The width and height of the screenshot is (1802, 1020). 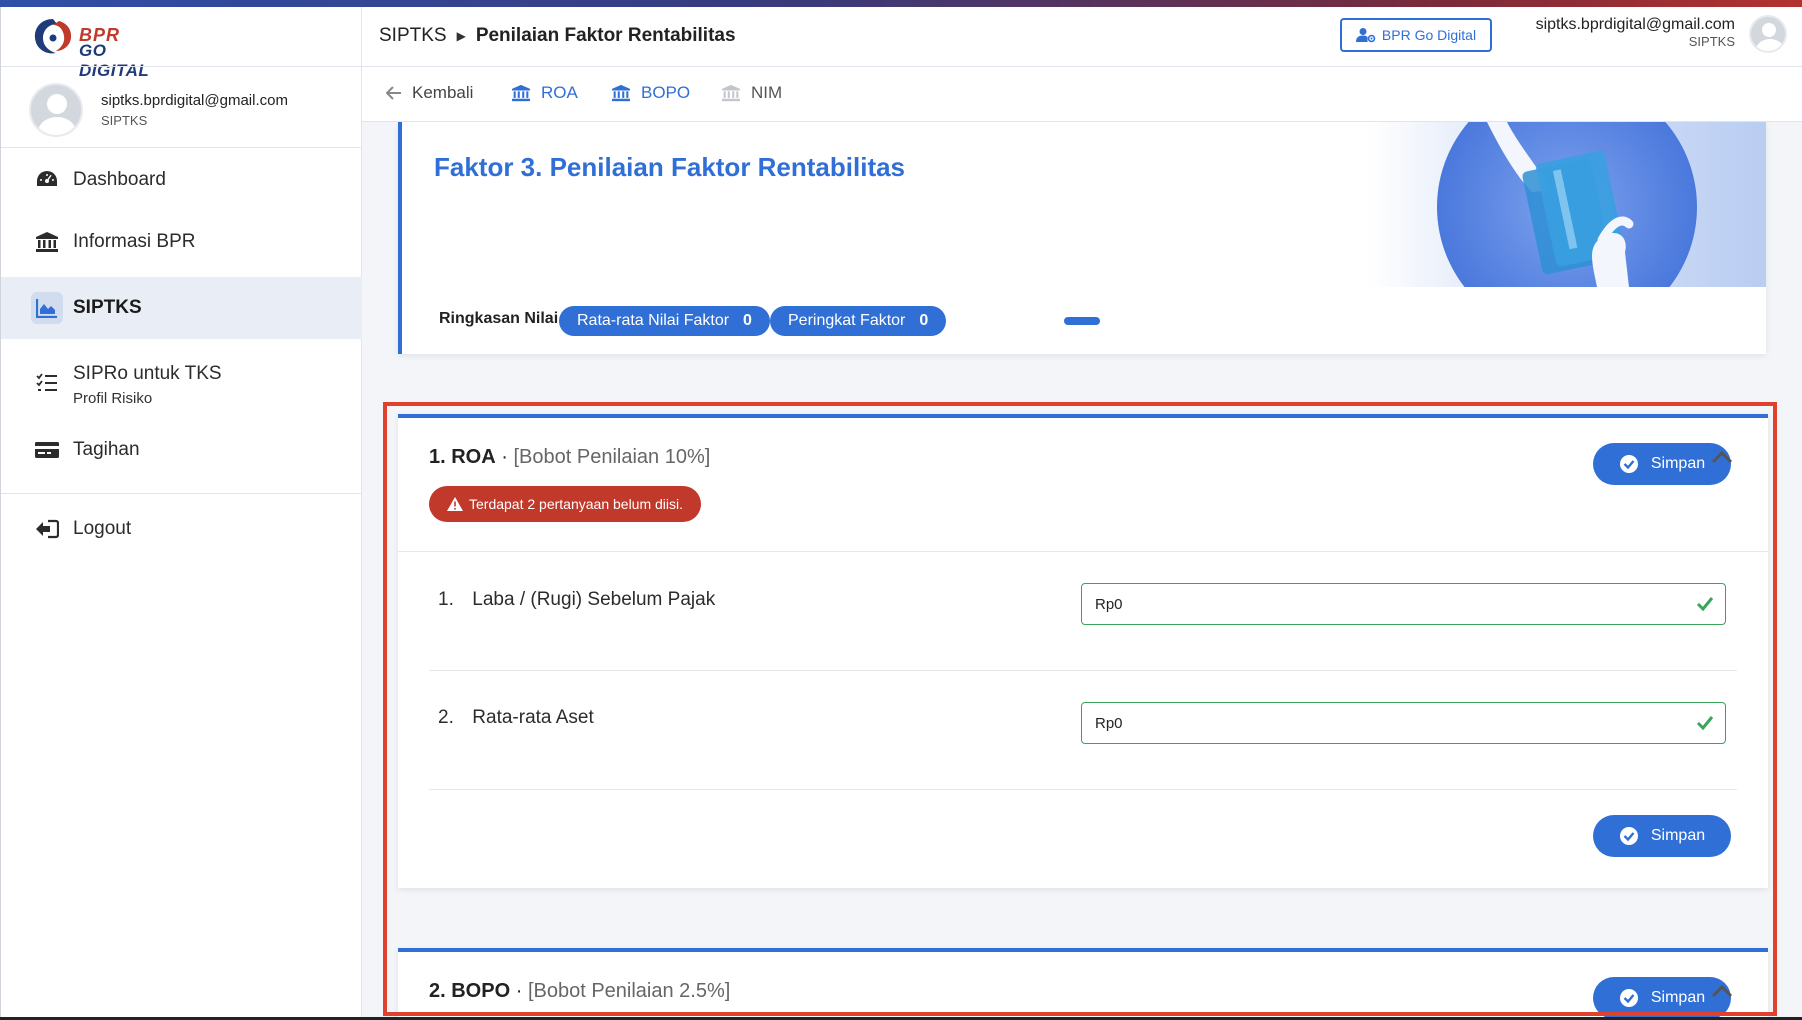 I want to click on warning-triangle-icon, so click(x=455, y=504).